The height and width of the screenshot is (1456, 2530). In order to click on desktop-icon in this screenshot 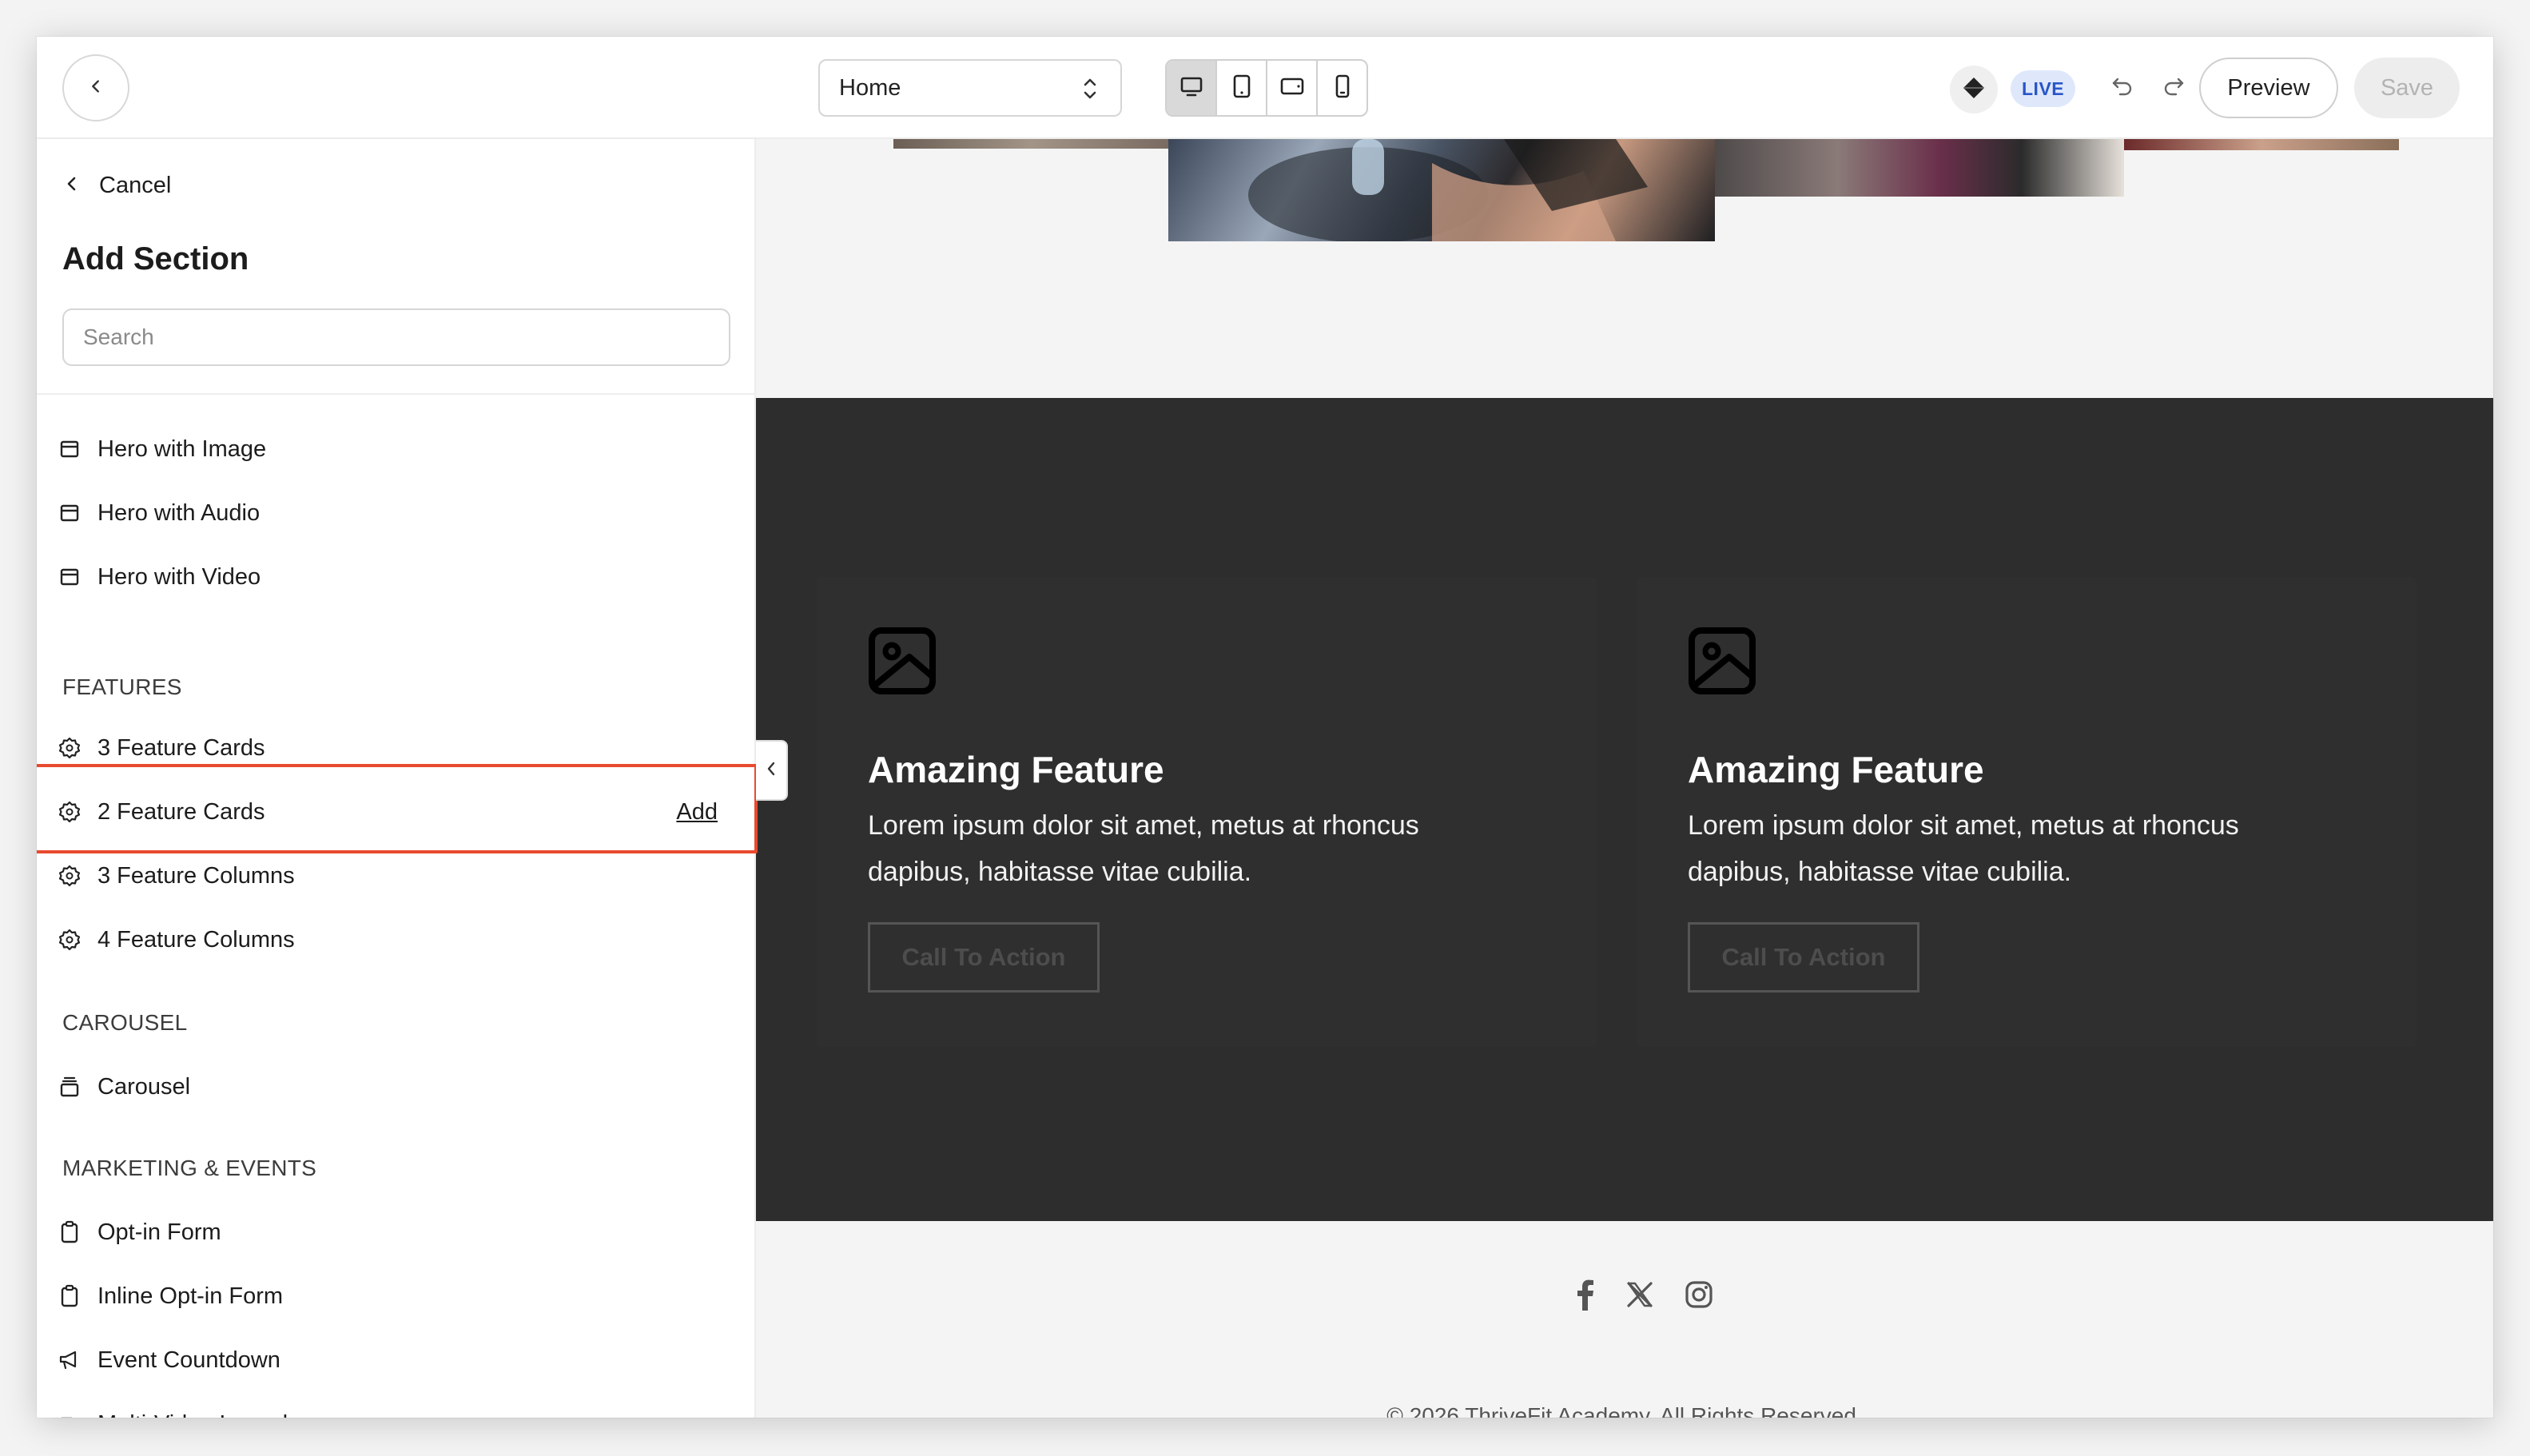, I will do `click(1191, 88)`.